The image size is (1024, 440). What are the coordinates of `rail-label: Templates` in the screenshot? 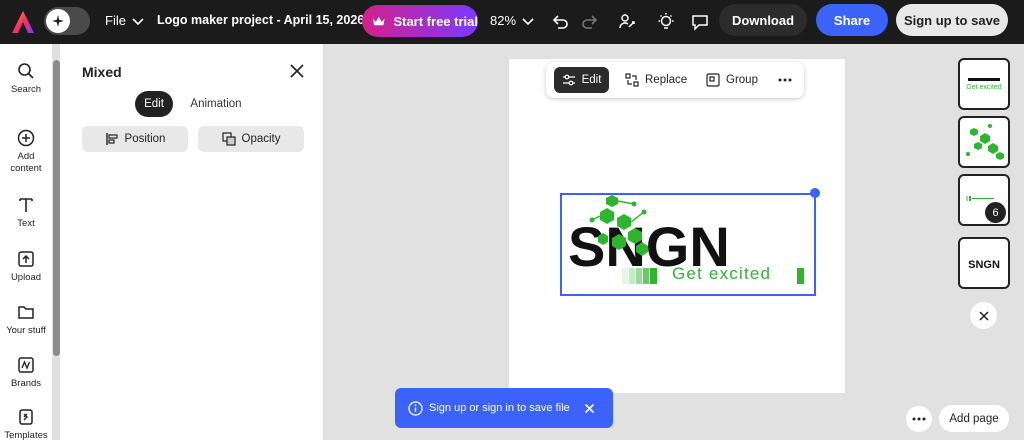 It's located at (26, 435).